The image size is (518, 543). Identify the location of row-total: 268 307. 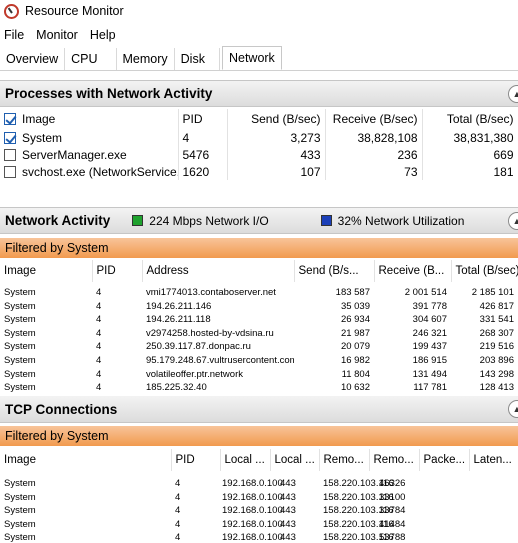
(496, 333).